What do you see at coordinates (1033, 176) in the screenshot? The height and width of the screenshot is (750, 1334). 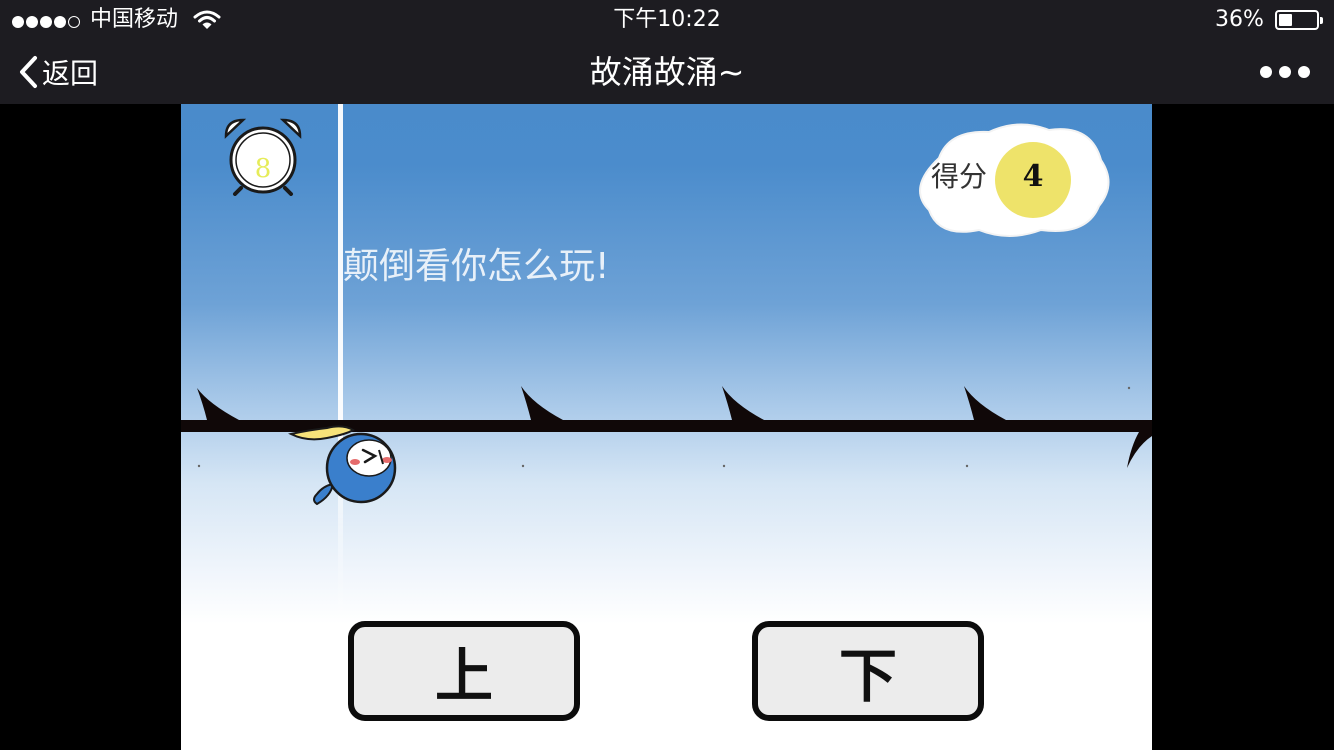 I see `score-value: 4` at bounding box center [1033, 176].